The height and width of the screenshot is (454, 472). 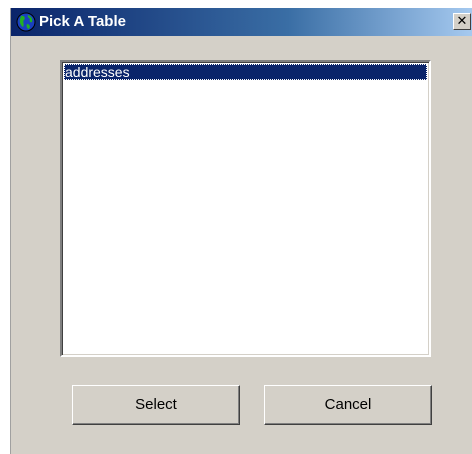 What do you see at coordinates (156, 405) in the screenshot?
I see `select-button: Select` at bounding box center [156, 405].